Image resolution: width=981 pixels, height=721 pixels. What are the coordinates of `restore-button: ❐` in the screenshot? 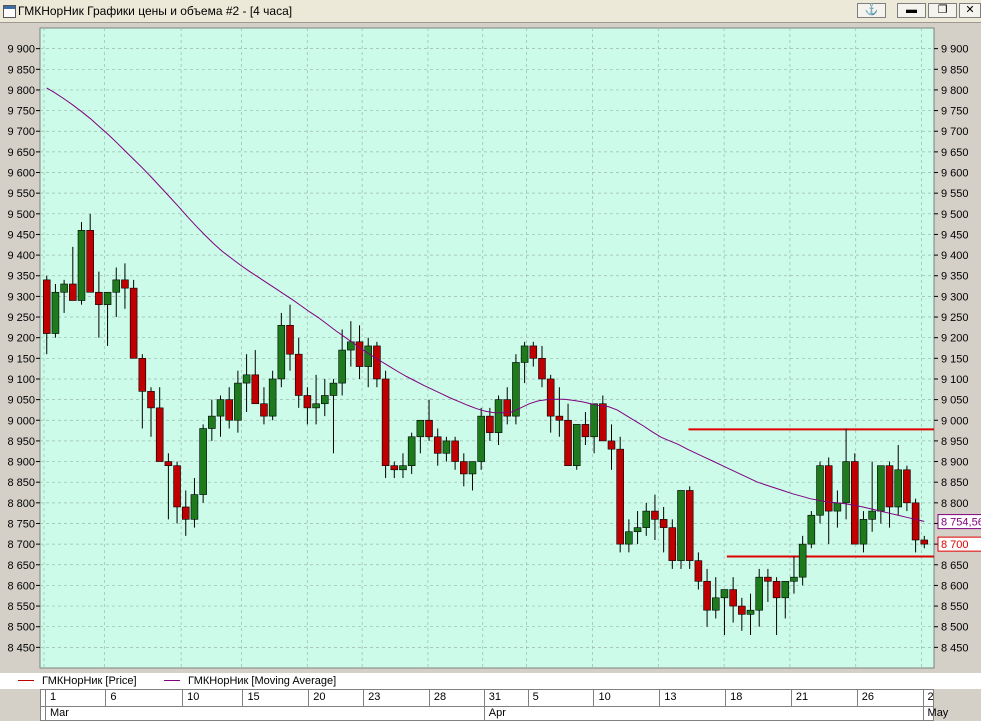 It's located at (942, 10).